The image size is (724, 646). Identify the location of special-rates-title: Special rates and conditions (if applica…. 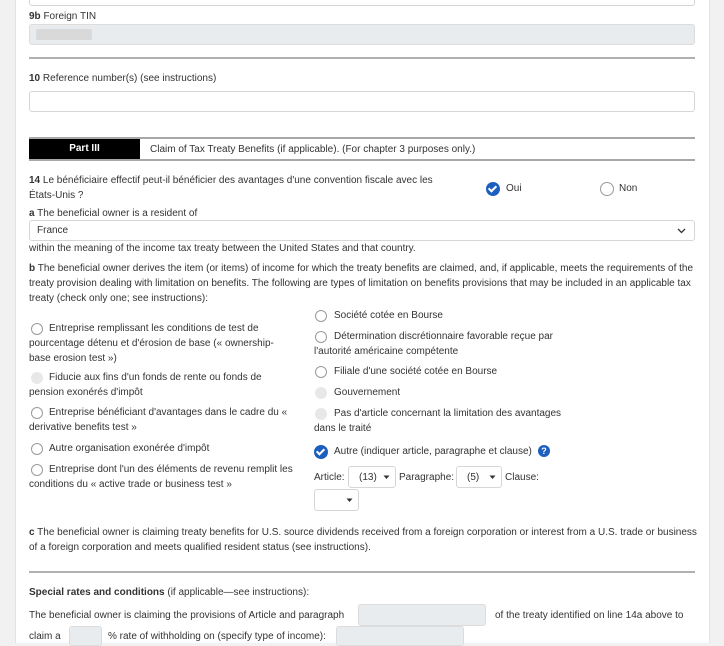
(169, 592).